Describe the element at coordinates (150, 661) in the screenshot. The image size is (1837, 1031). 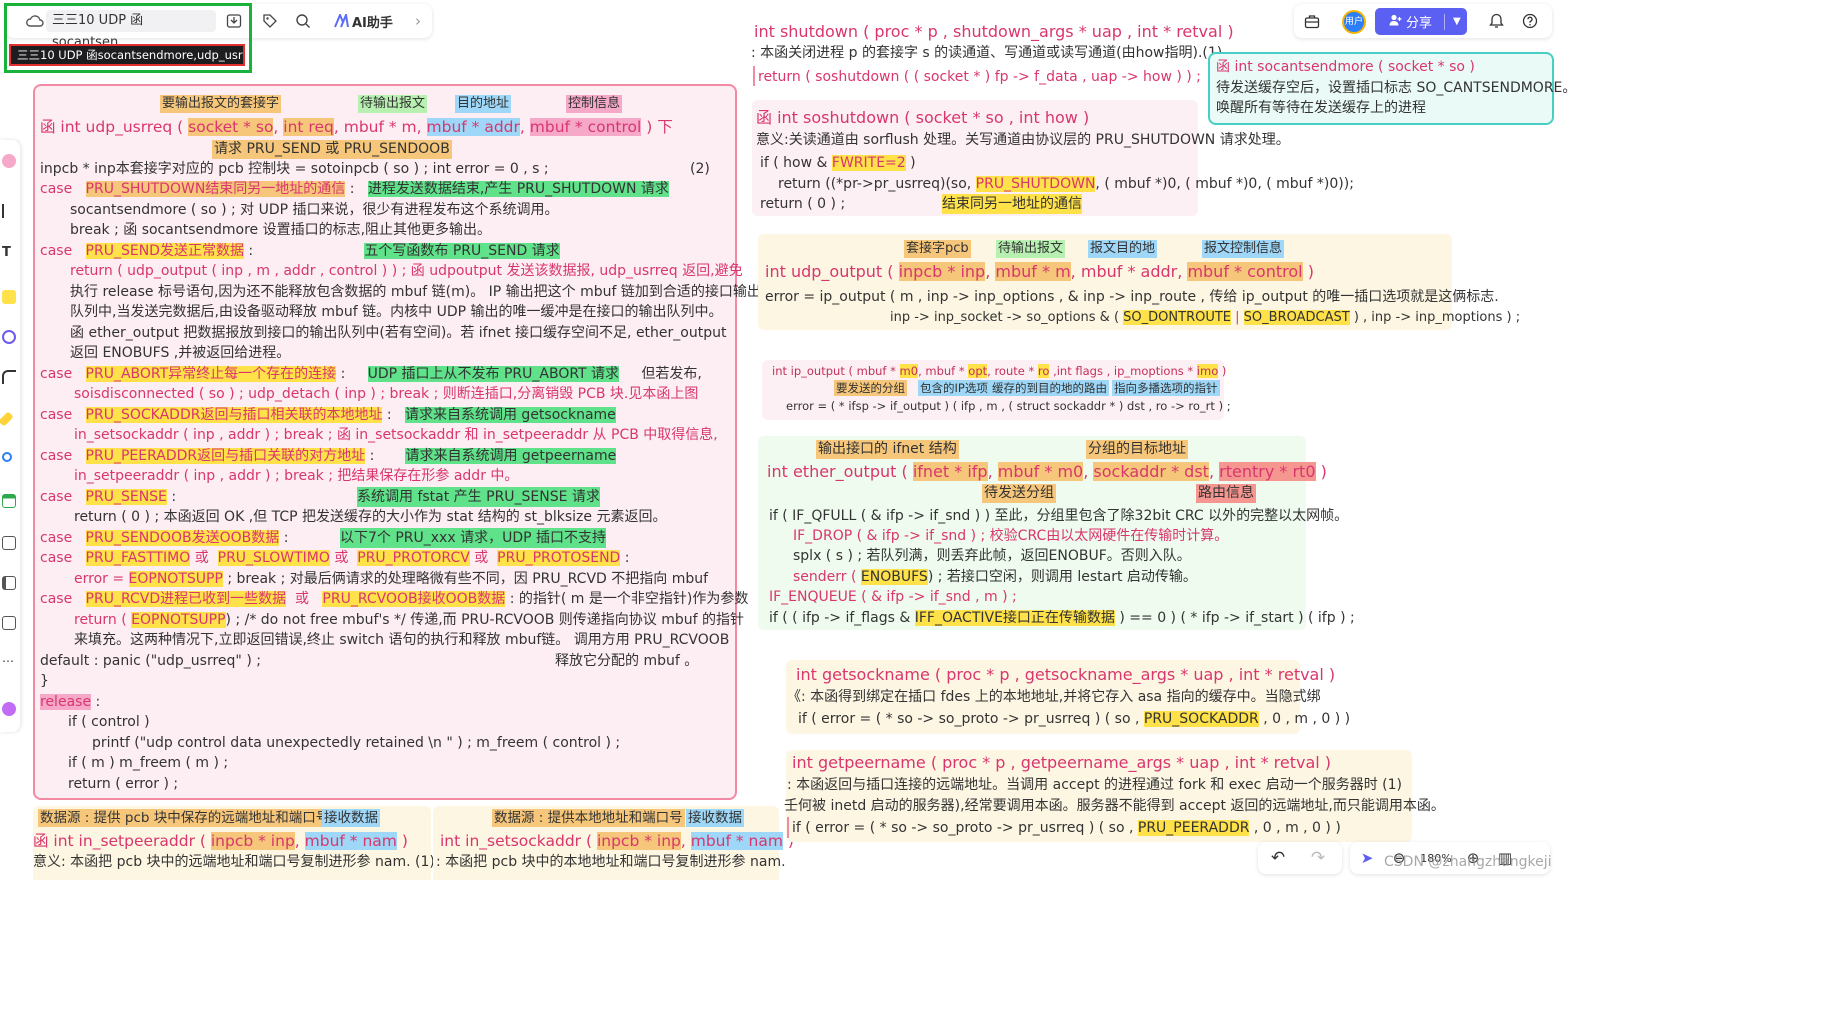
I see `default-line: default : panic ("udp_usrreq" ) ;` at that location.